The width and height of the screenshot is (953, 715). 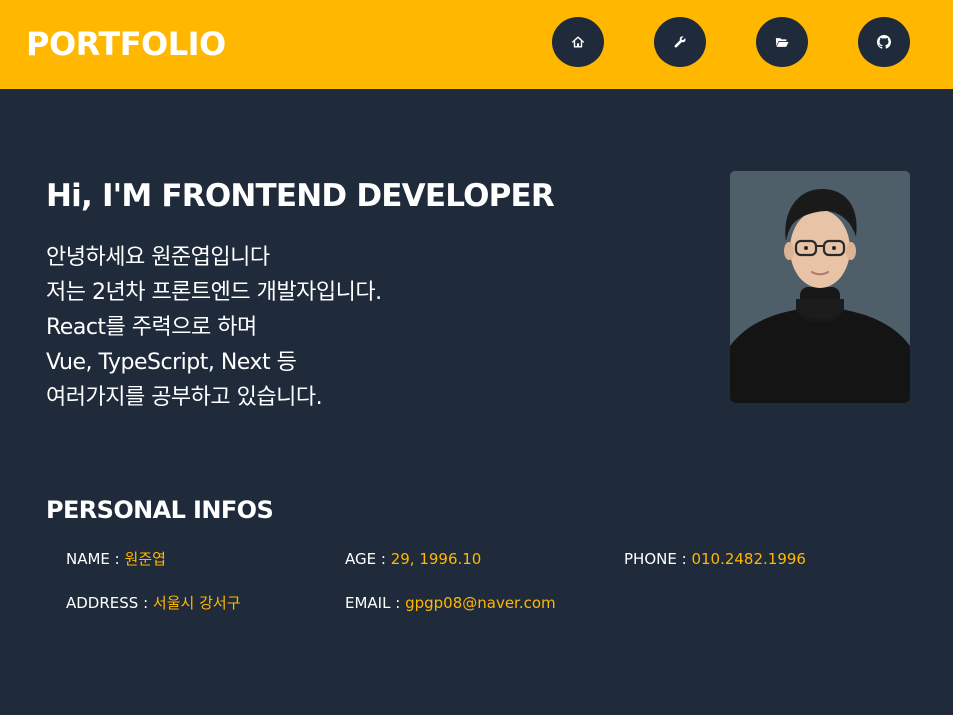 I want to click on home-icon, so click(x=578, y=42).